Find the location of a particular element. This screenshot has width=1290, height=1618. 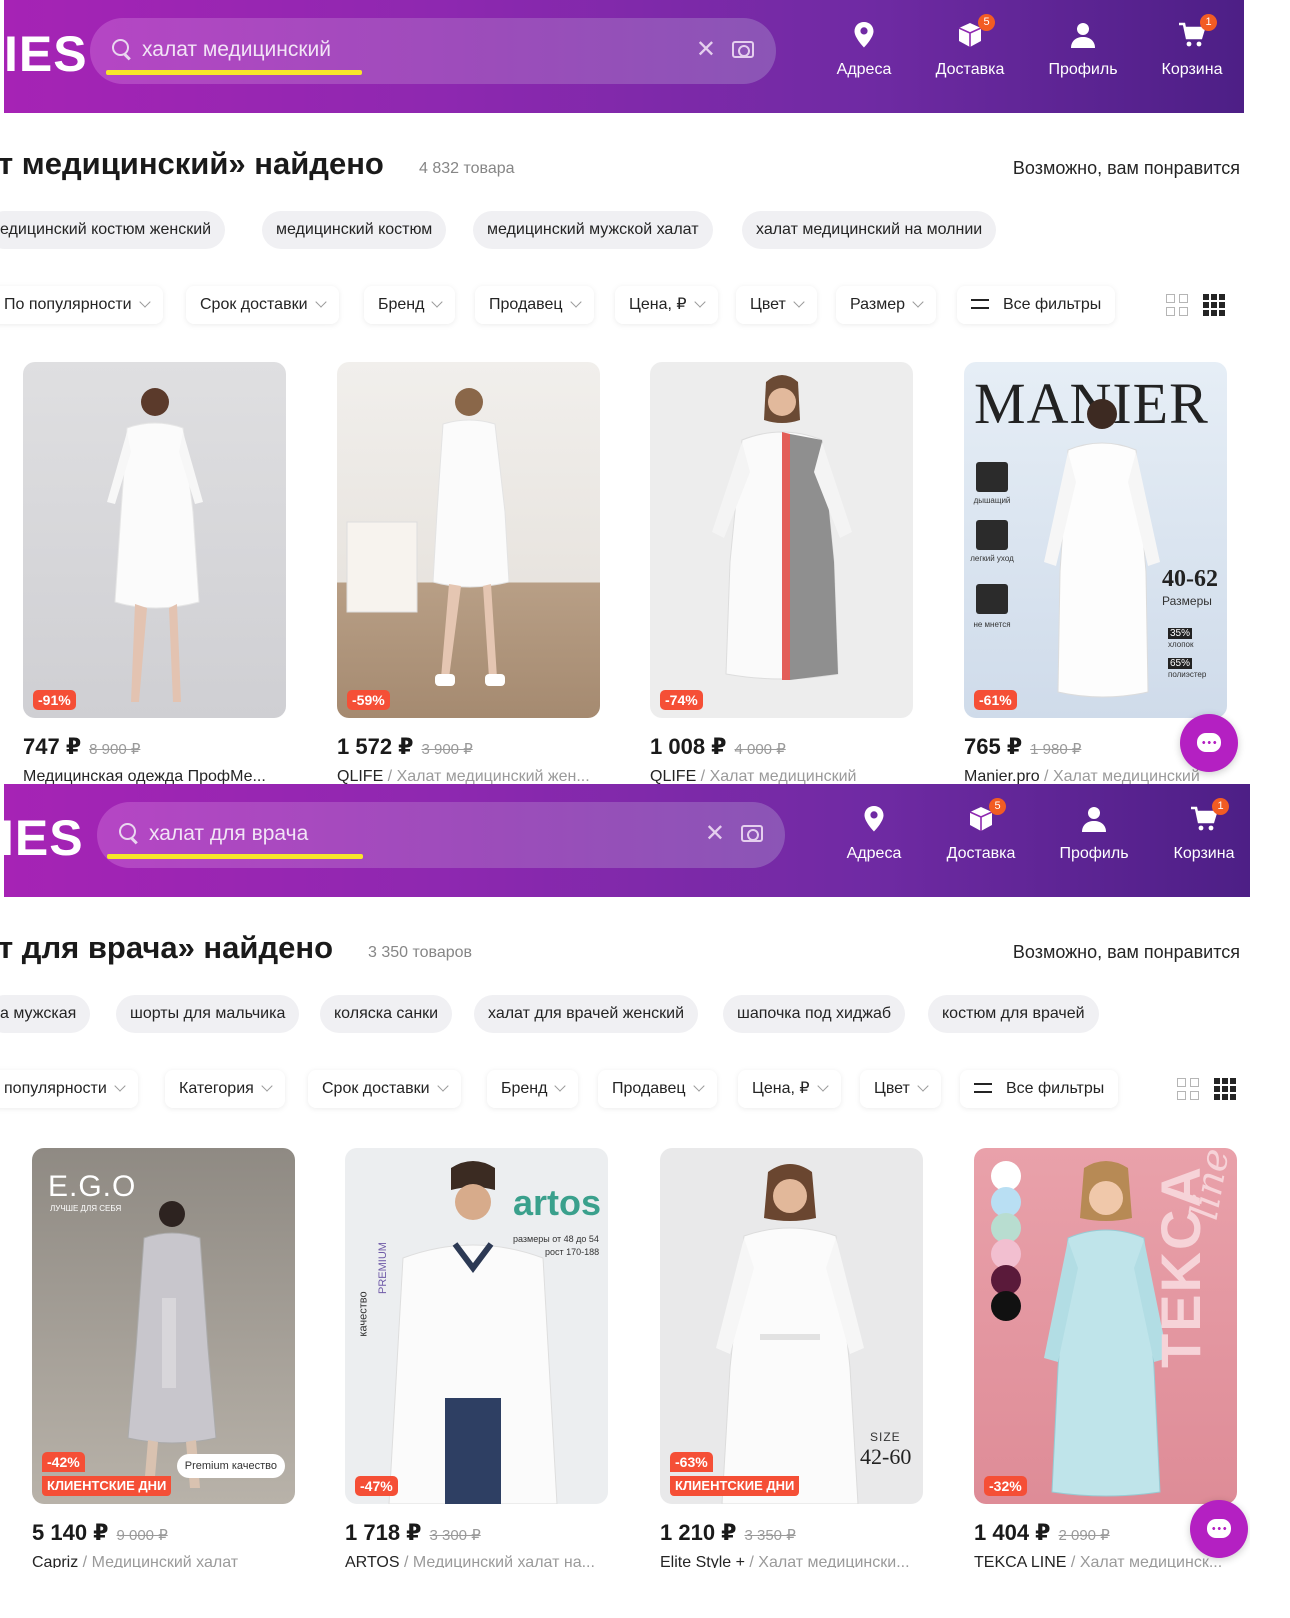

suggestion-chip: халат для врачей женский is located at coordinates (586, 1014).